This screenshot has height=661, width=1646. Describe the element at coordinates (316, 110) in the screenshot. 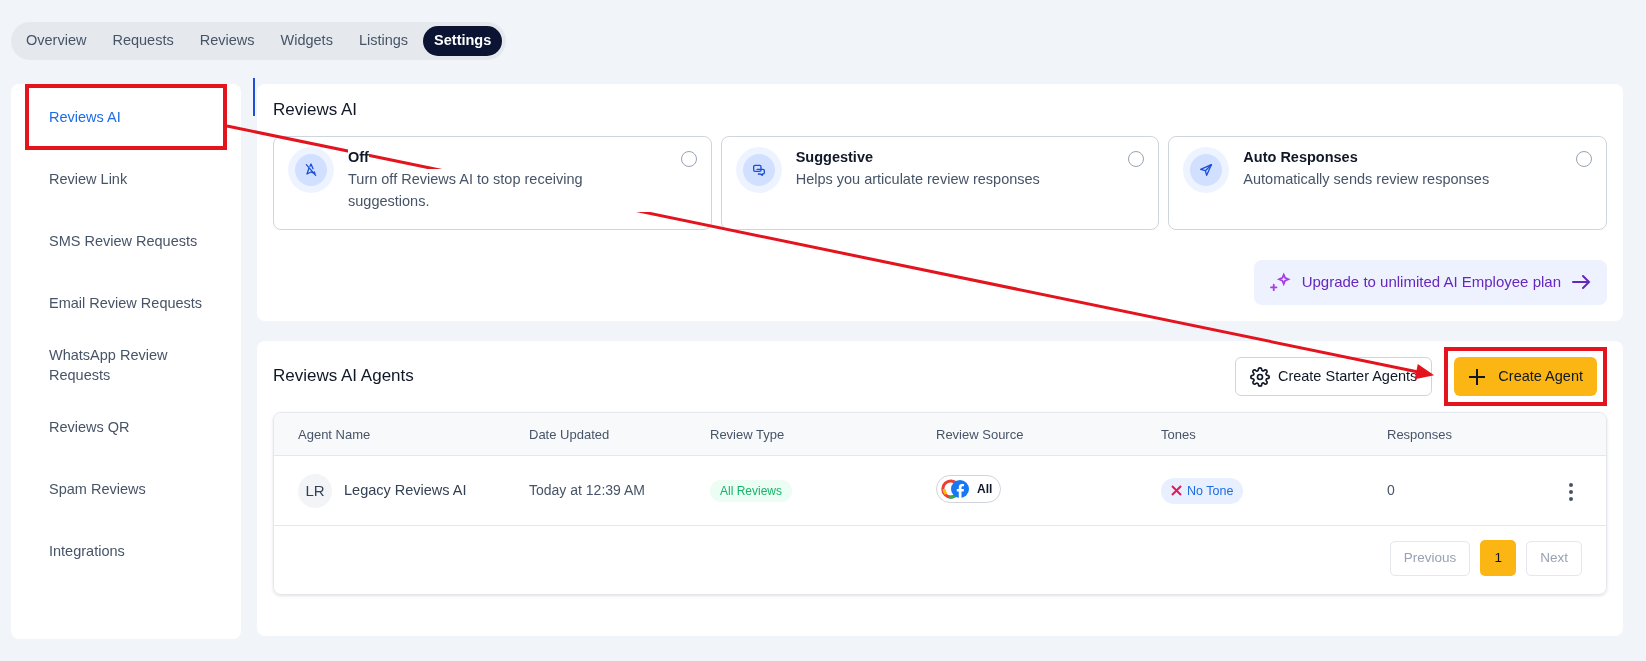

I see `panel-title: Reviews AI` at that location.